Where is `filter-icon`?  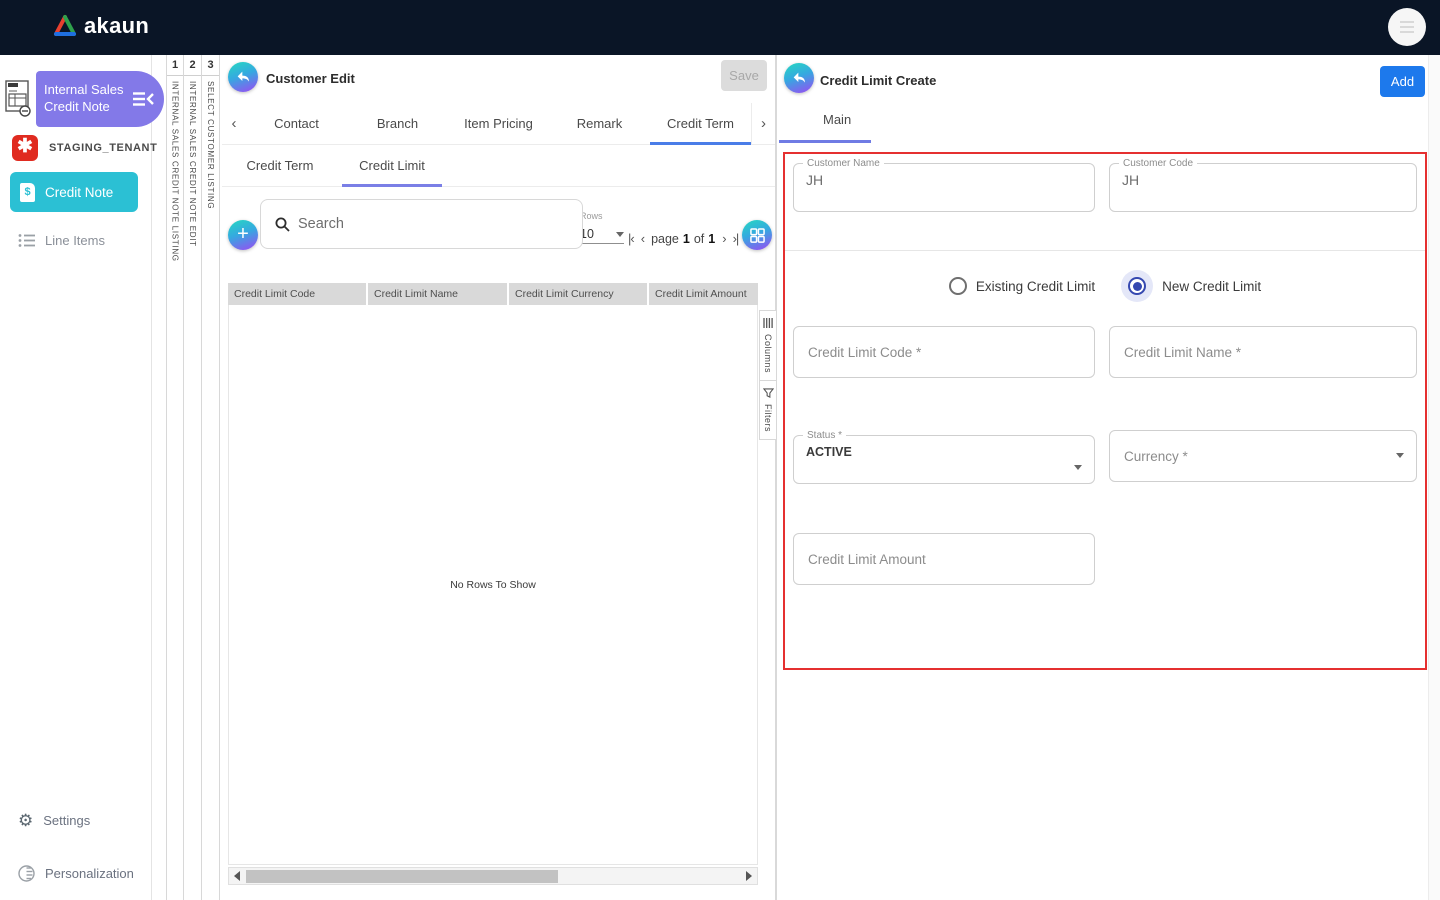 filter-icon is located at coordinates (768, 393).